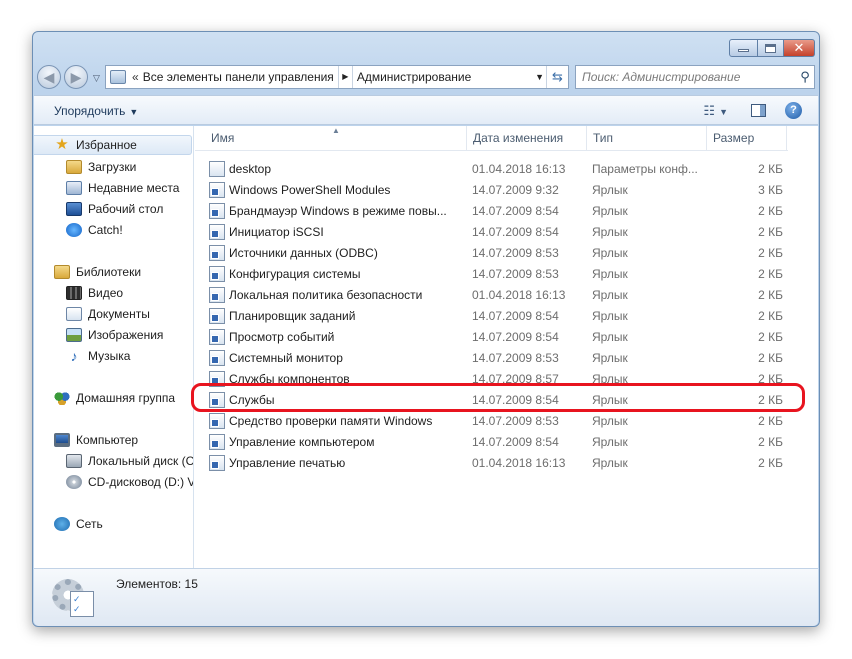  What do you see at coordinates (496, 231) in the screenshot?
I see `table-row: Инициатор iSCSI 14.07.2009 8:54 Ярлык 2 КБ` at bounding box center [496, 231].